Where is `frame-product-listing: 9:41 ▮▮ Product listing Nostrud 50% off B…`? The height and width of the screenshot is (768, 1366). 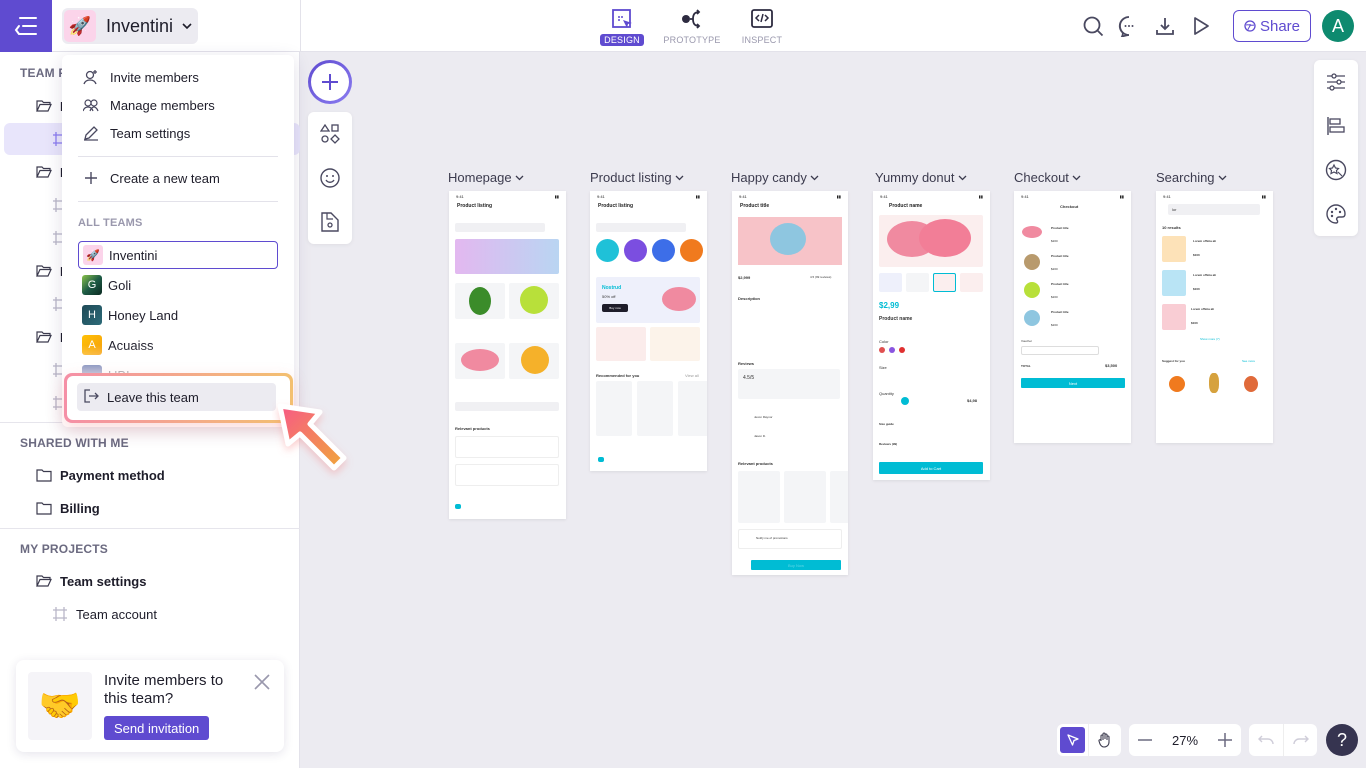 frame-product-listing: 9:41 ▮▮ Product listing Nostrud 50% off B… is located at coordinates (648, 331).